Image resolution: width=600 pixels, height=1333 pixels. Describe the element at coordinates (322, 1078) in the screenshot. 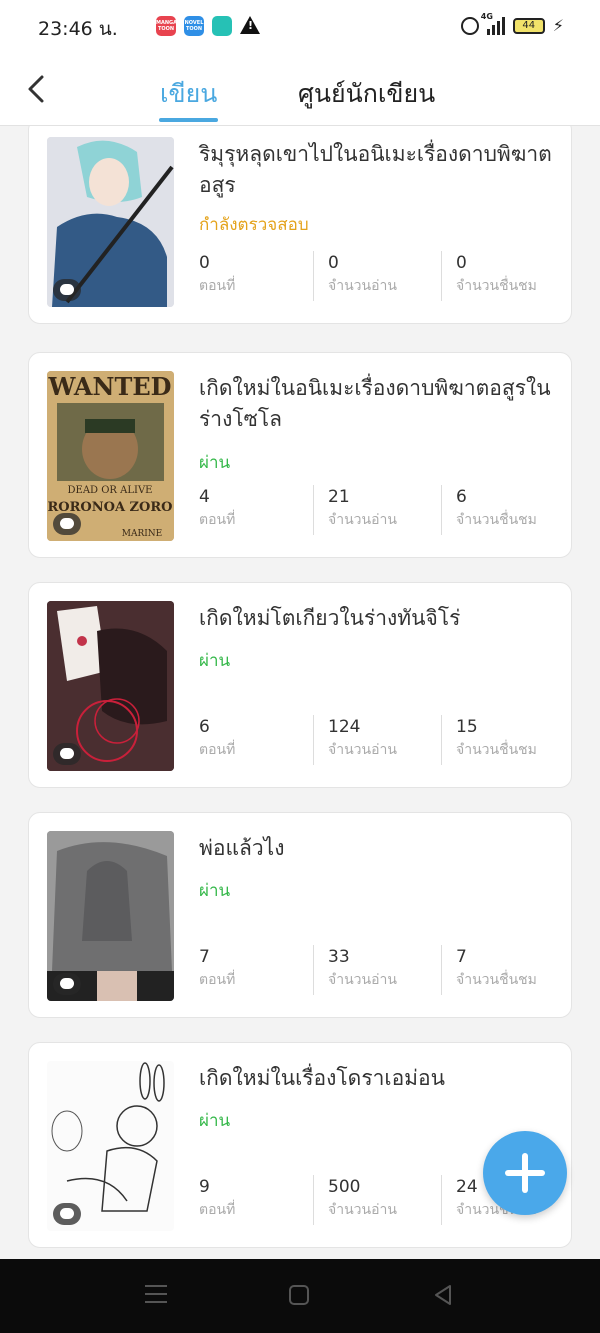

I see `work-title: เกิดใหม่ในเรื่องโดราเอม่อน` at that location.